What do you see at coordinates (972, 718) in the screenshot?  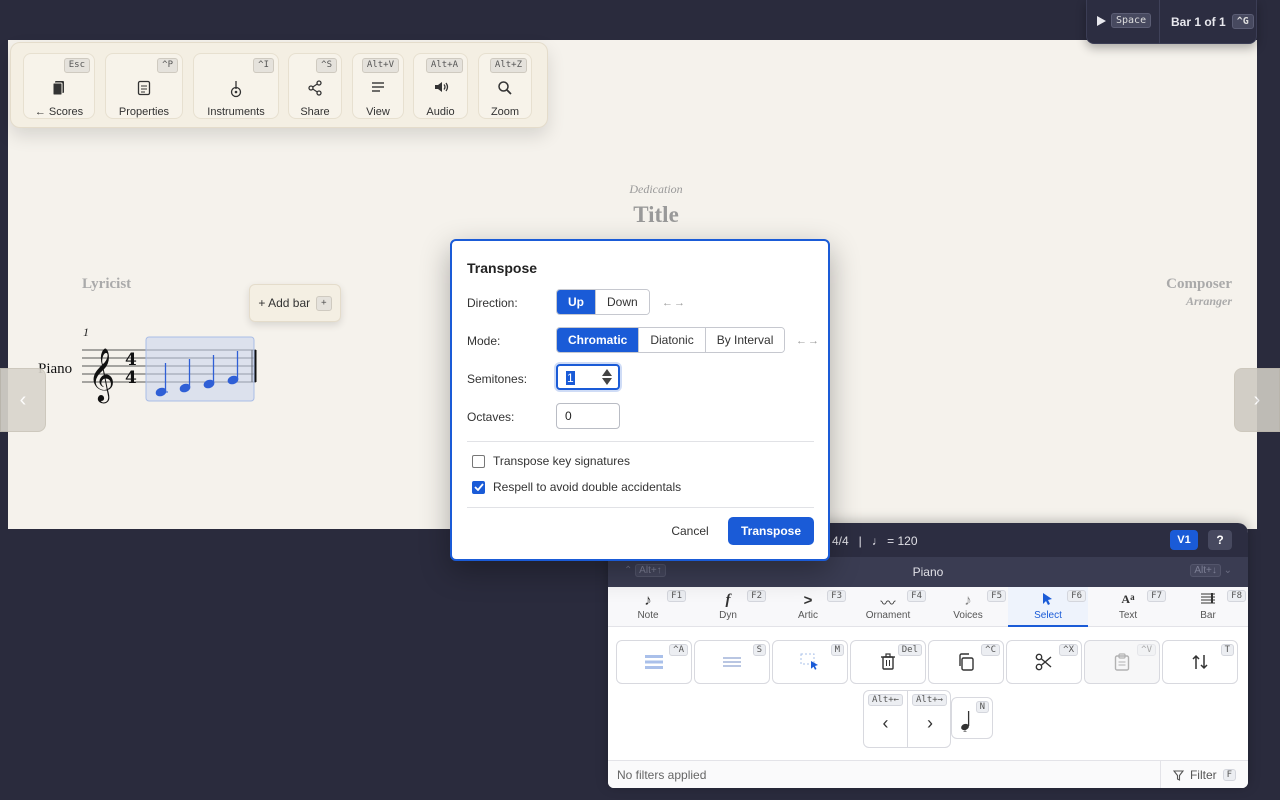 I see `select-note-button: N` at bounding box center [972, 718].